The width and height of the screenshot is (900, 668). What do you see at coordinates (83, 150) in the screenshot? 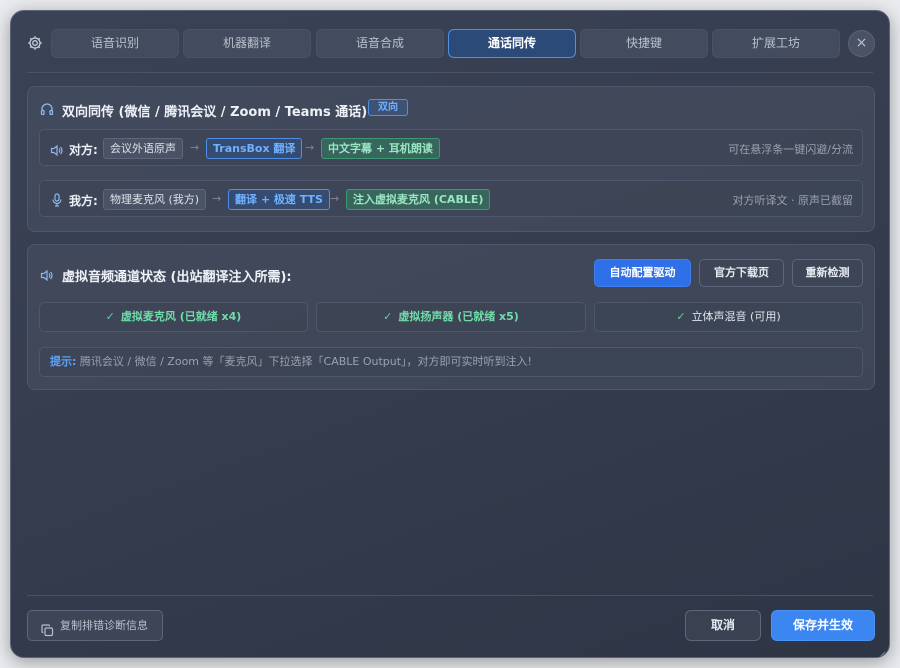
I see `remote-label: 对方:` at bounding box center [83, 150].